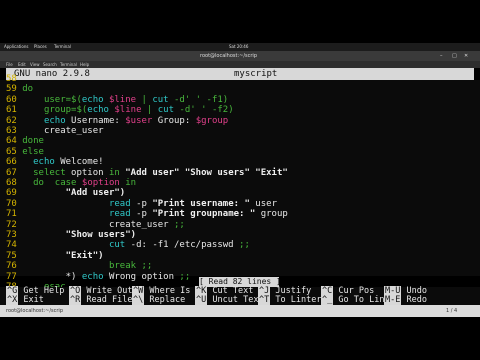 The image size is (480, 360). Describe the element at coordinates (416, 300) in the screenshot. I see `shortcut-label: Redo` at that location.